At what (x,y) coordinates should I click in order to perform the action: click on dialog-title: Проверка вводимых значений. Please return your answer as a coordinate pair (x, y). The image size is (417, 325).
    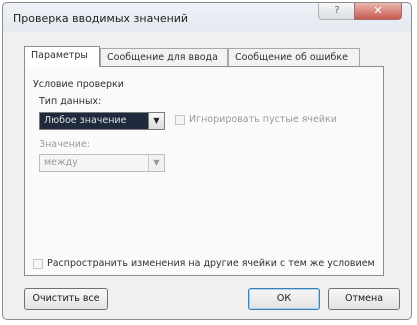
    Looking at the image, I should click on (101, 18).